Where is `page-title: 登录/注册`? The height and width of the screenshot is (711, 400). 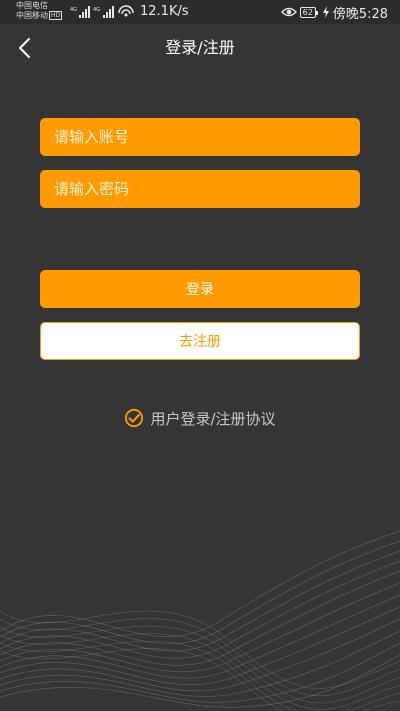 page-title: 登录/注册 is located at coordinates (200, 47).